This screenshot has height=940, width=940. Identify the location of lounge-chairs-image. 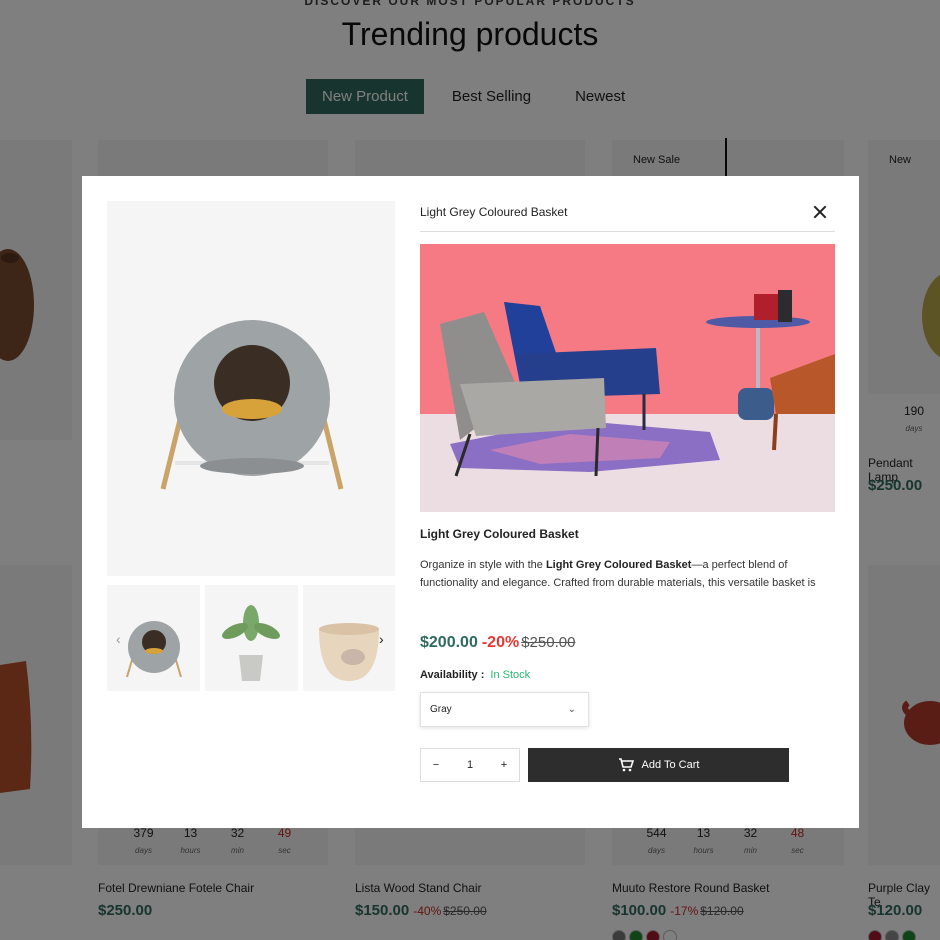
(627, 378).